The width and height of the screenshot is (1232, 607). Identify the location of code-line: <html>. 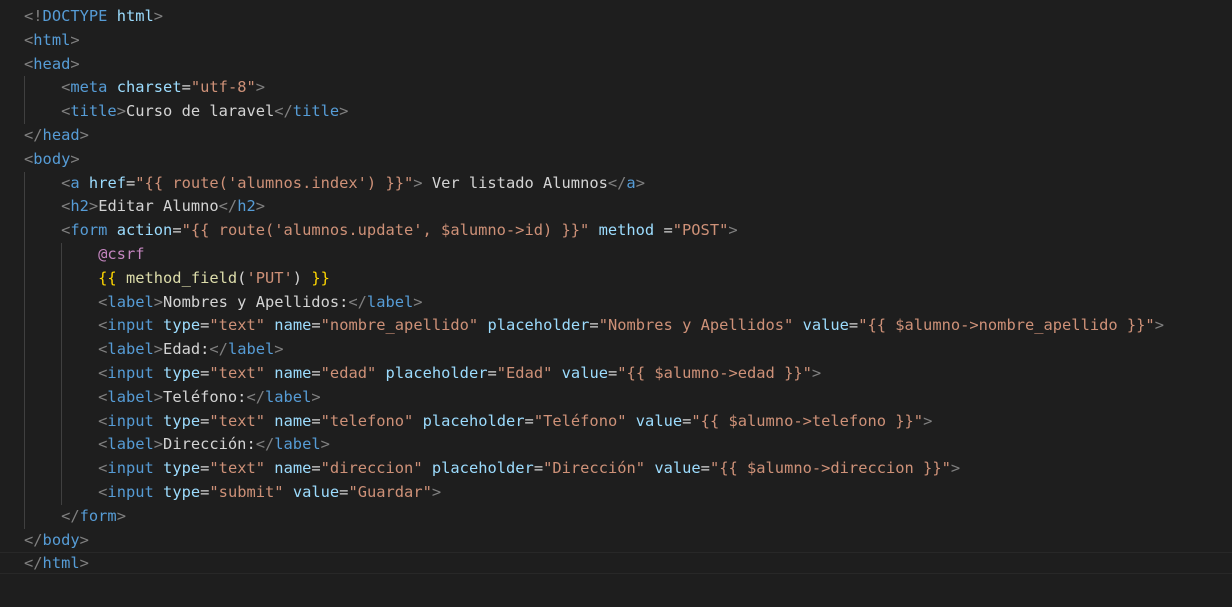
(628, 41).